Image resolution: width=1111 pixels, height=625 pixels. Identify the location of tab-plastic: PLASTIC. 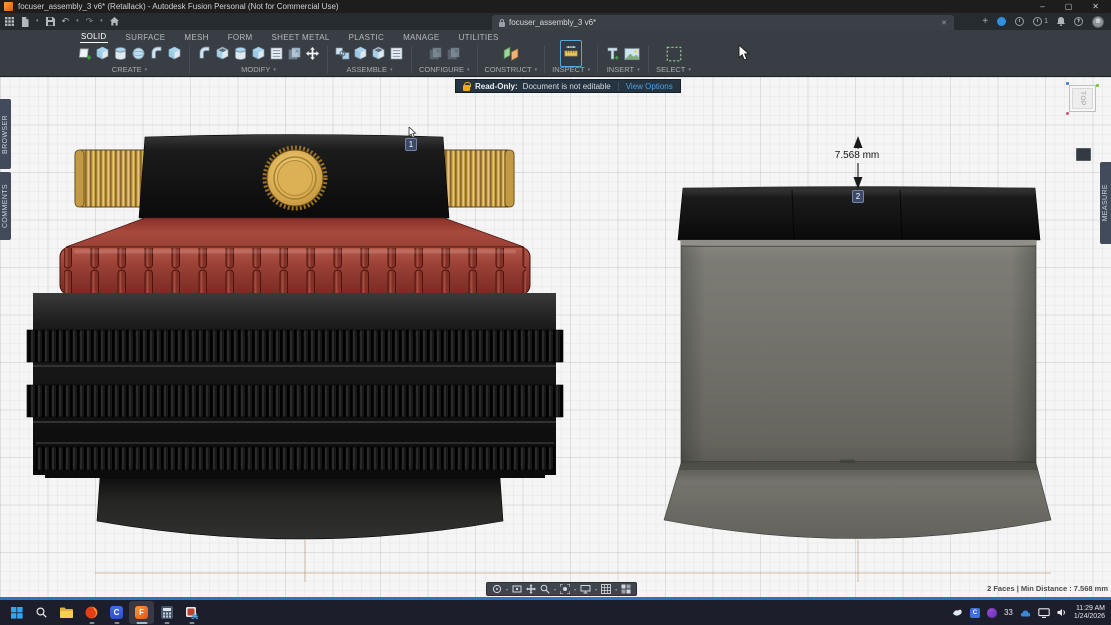
(366, 38).